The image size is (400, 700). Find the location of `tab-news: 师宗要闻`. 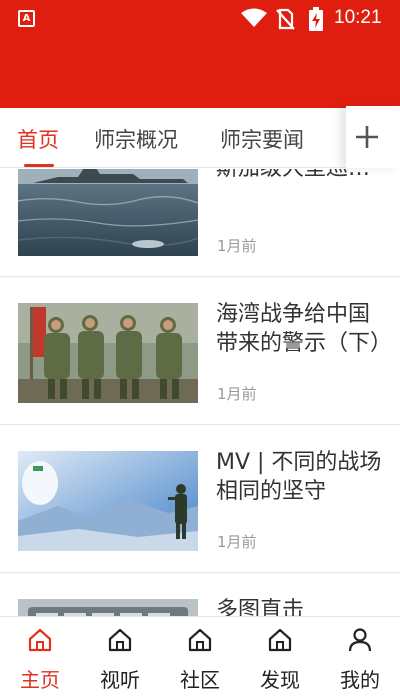

tab-news: 师宗要闻 is located at coordinates (262, 139).